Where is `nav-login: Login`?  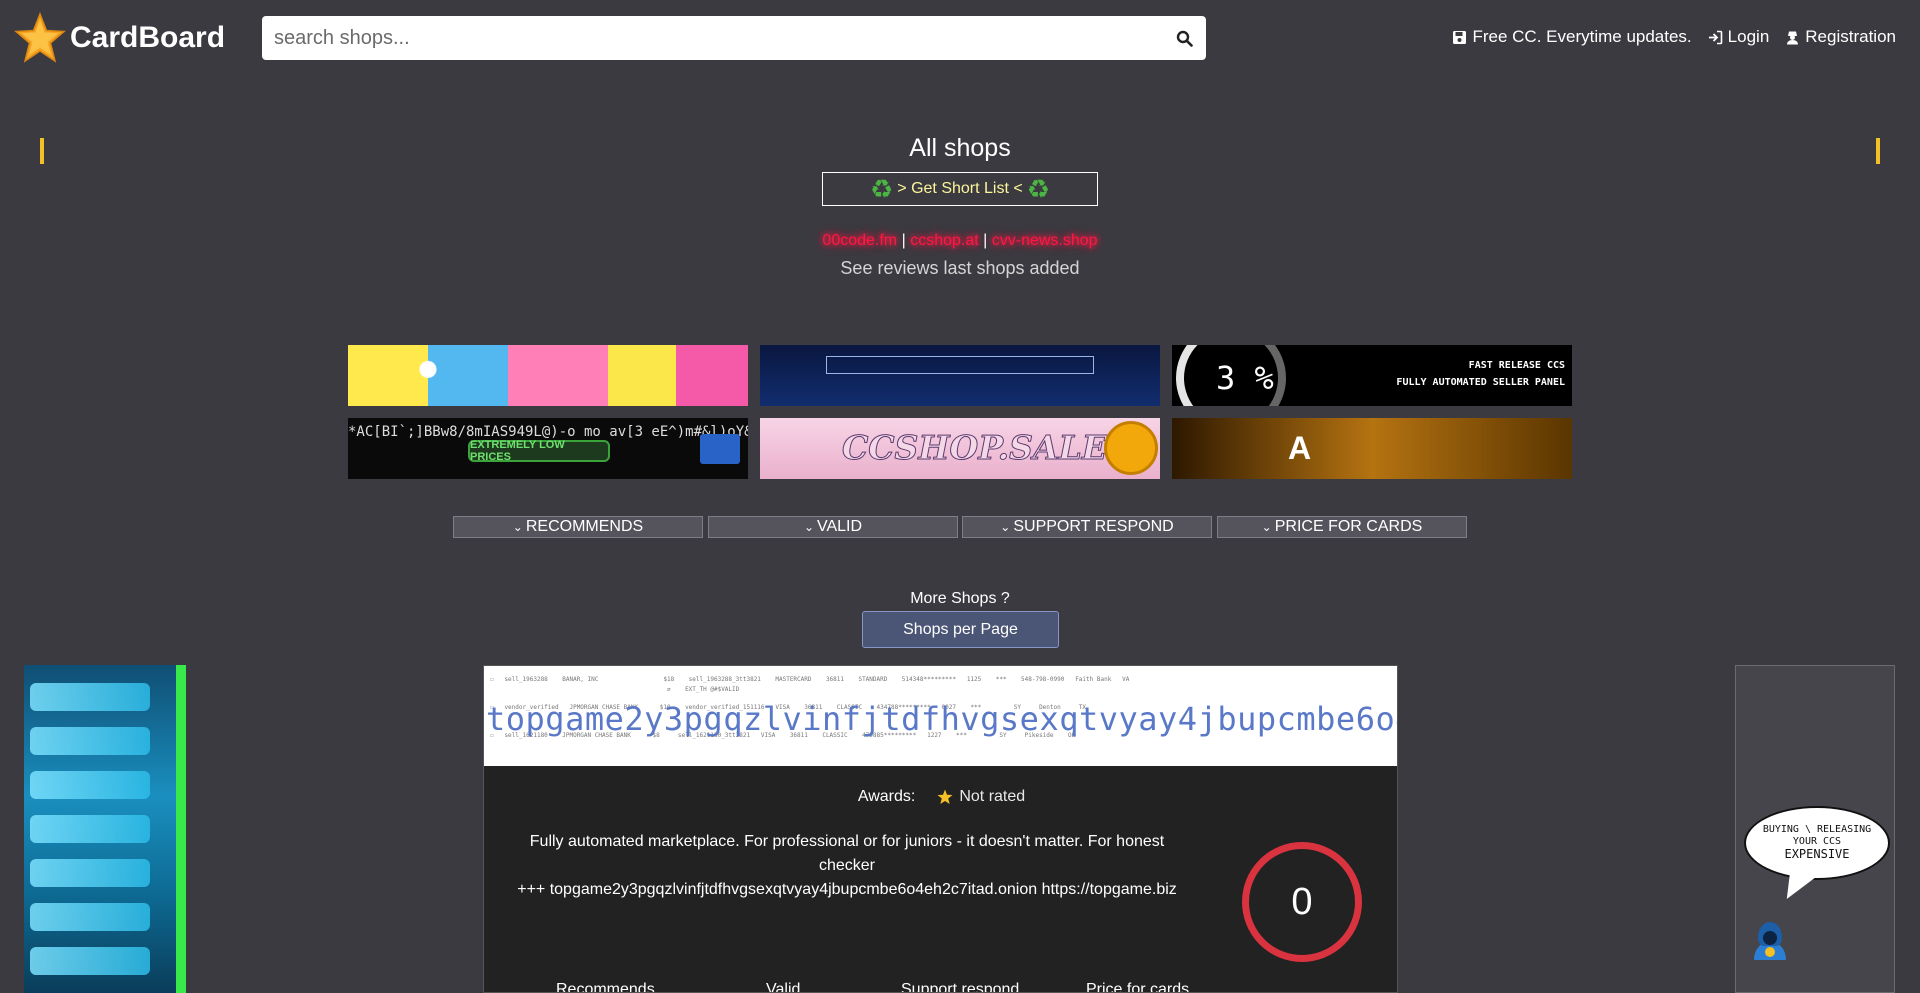 nav-login: Login is located at coordinates (1739, 37).